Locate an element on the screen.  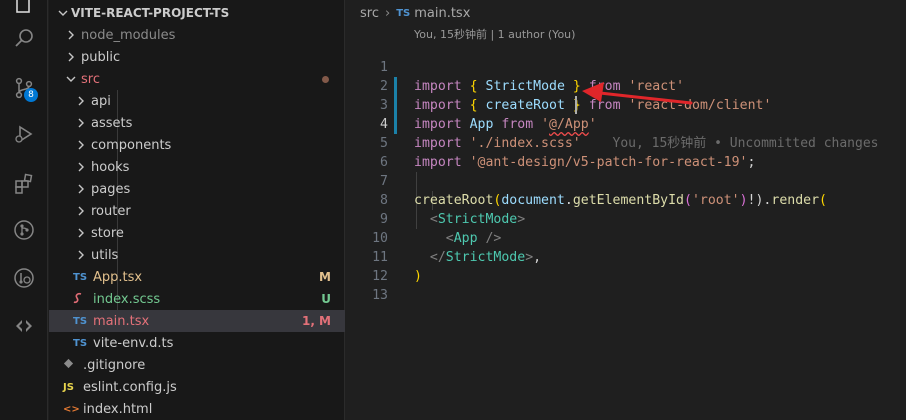
folder-assets: assets is located at coordinates (197, 123).